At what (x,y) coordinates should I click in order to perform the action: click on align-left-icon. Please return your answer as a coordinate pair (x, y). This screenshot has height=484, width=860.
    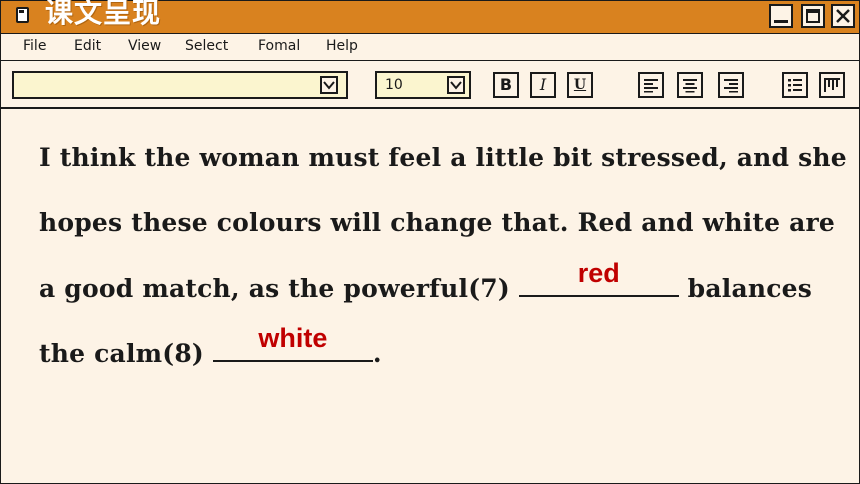
    Looking at the image, I should click on (651, 86).